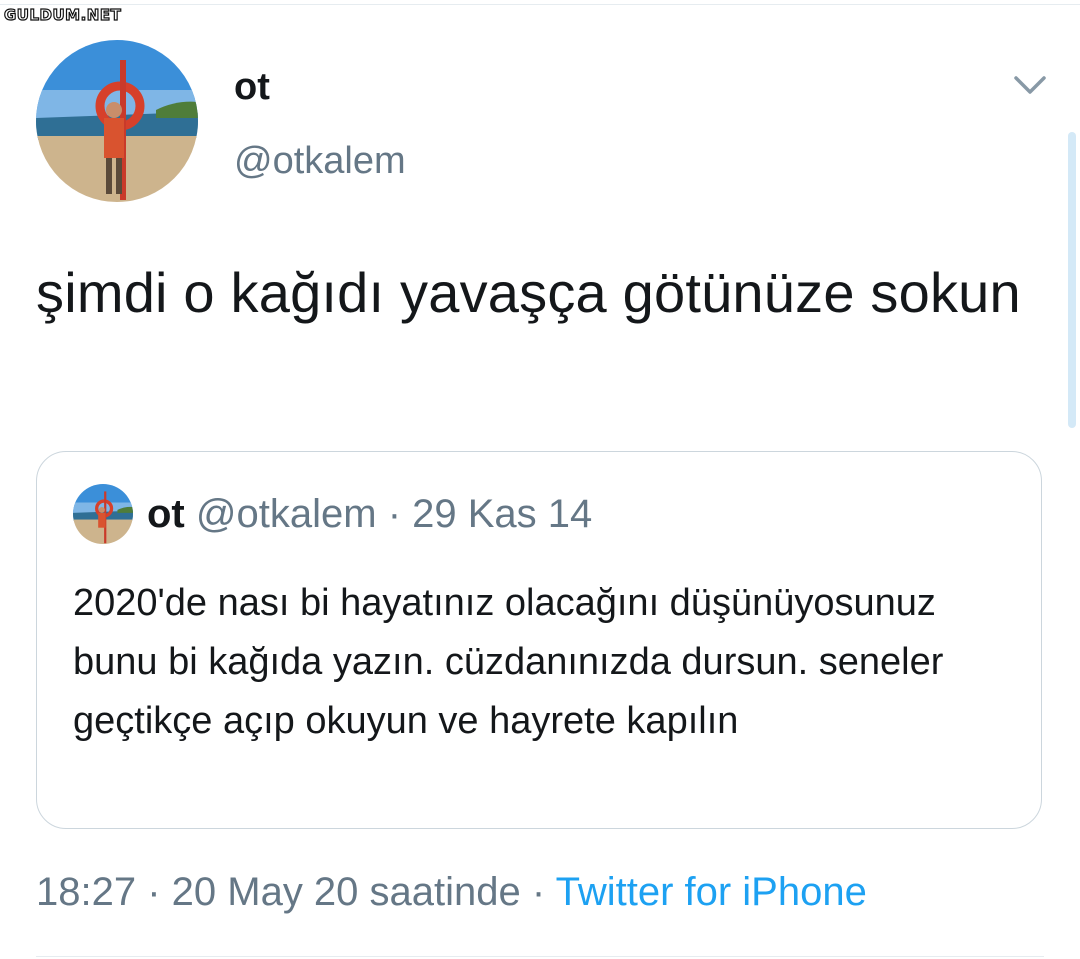  Describe the element at coordinates (490, 514) in the screenshot. I see `quoted-date: · 29 Kas 14` at that location.